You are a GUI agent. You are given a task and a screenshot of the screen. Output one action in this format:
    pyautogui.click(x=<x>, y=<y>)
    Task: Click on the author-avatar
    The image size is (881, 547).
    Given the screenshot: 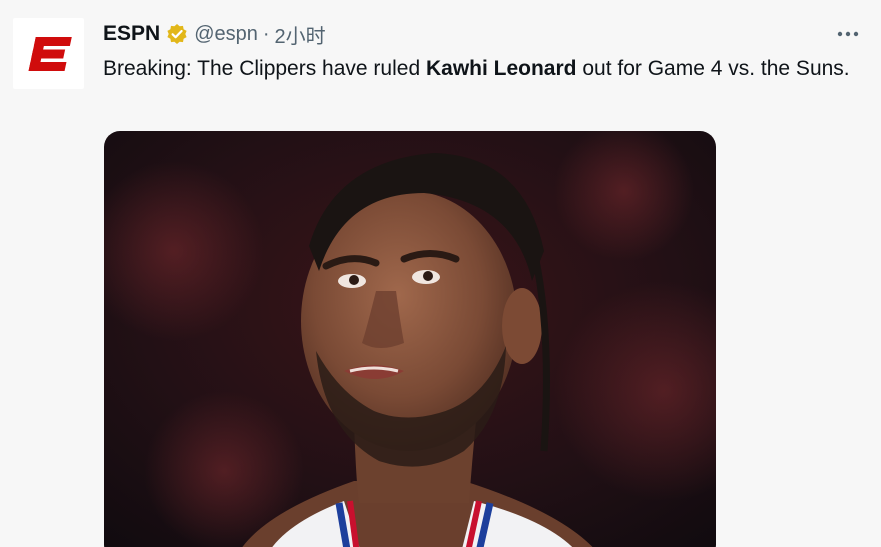 What is the action you would take?
    pyautogui.click(x=48, y=53)
    